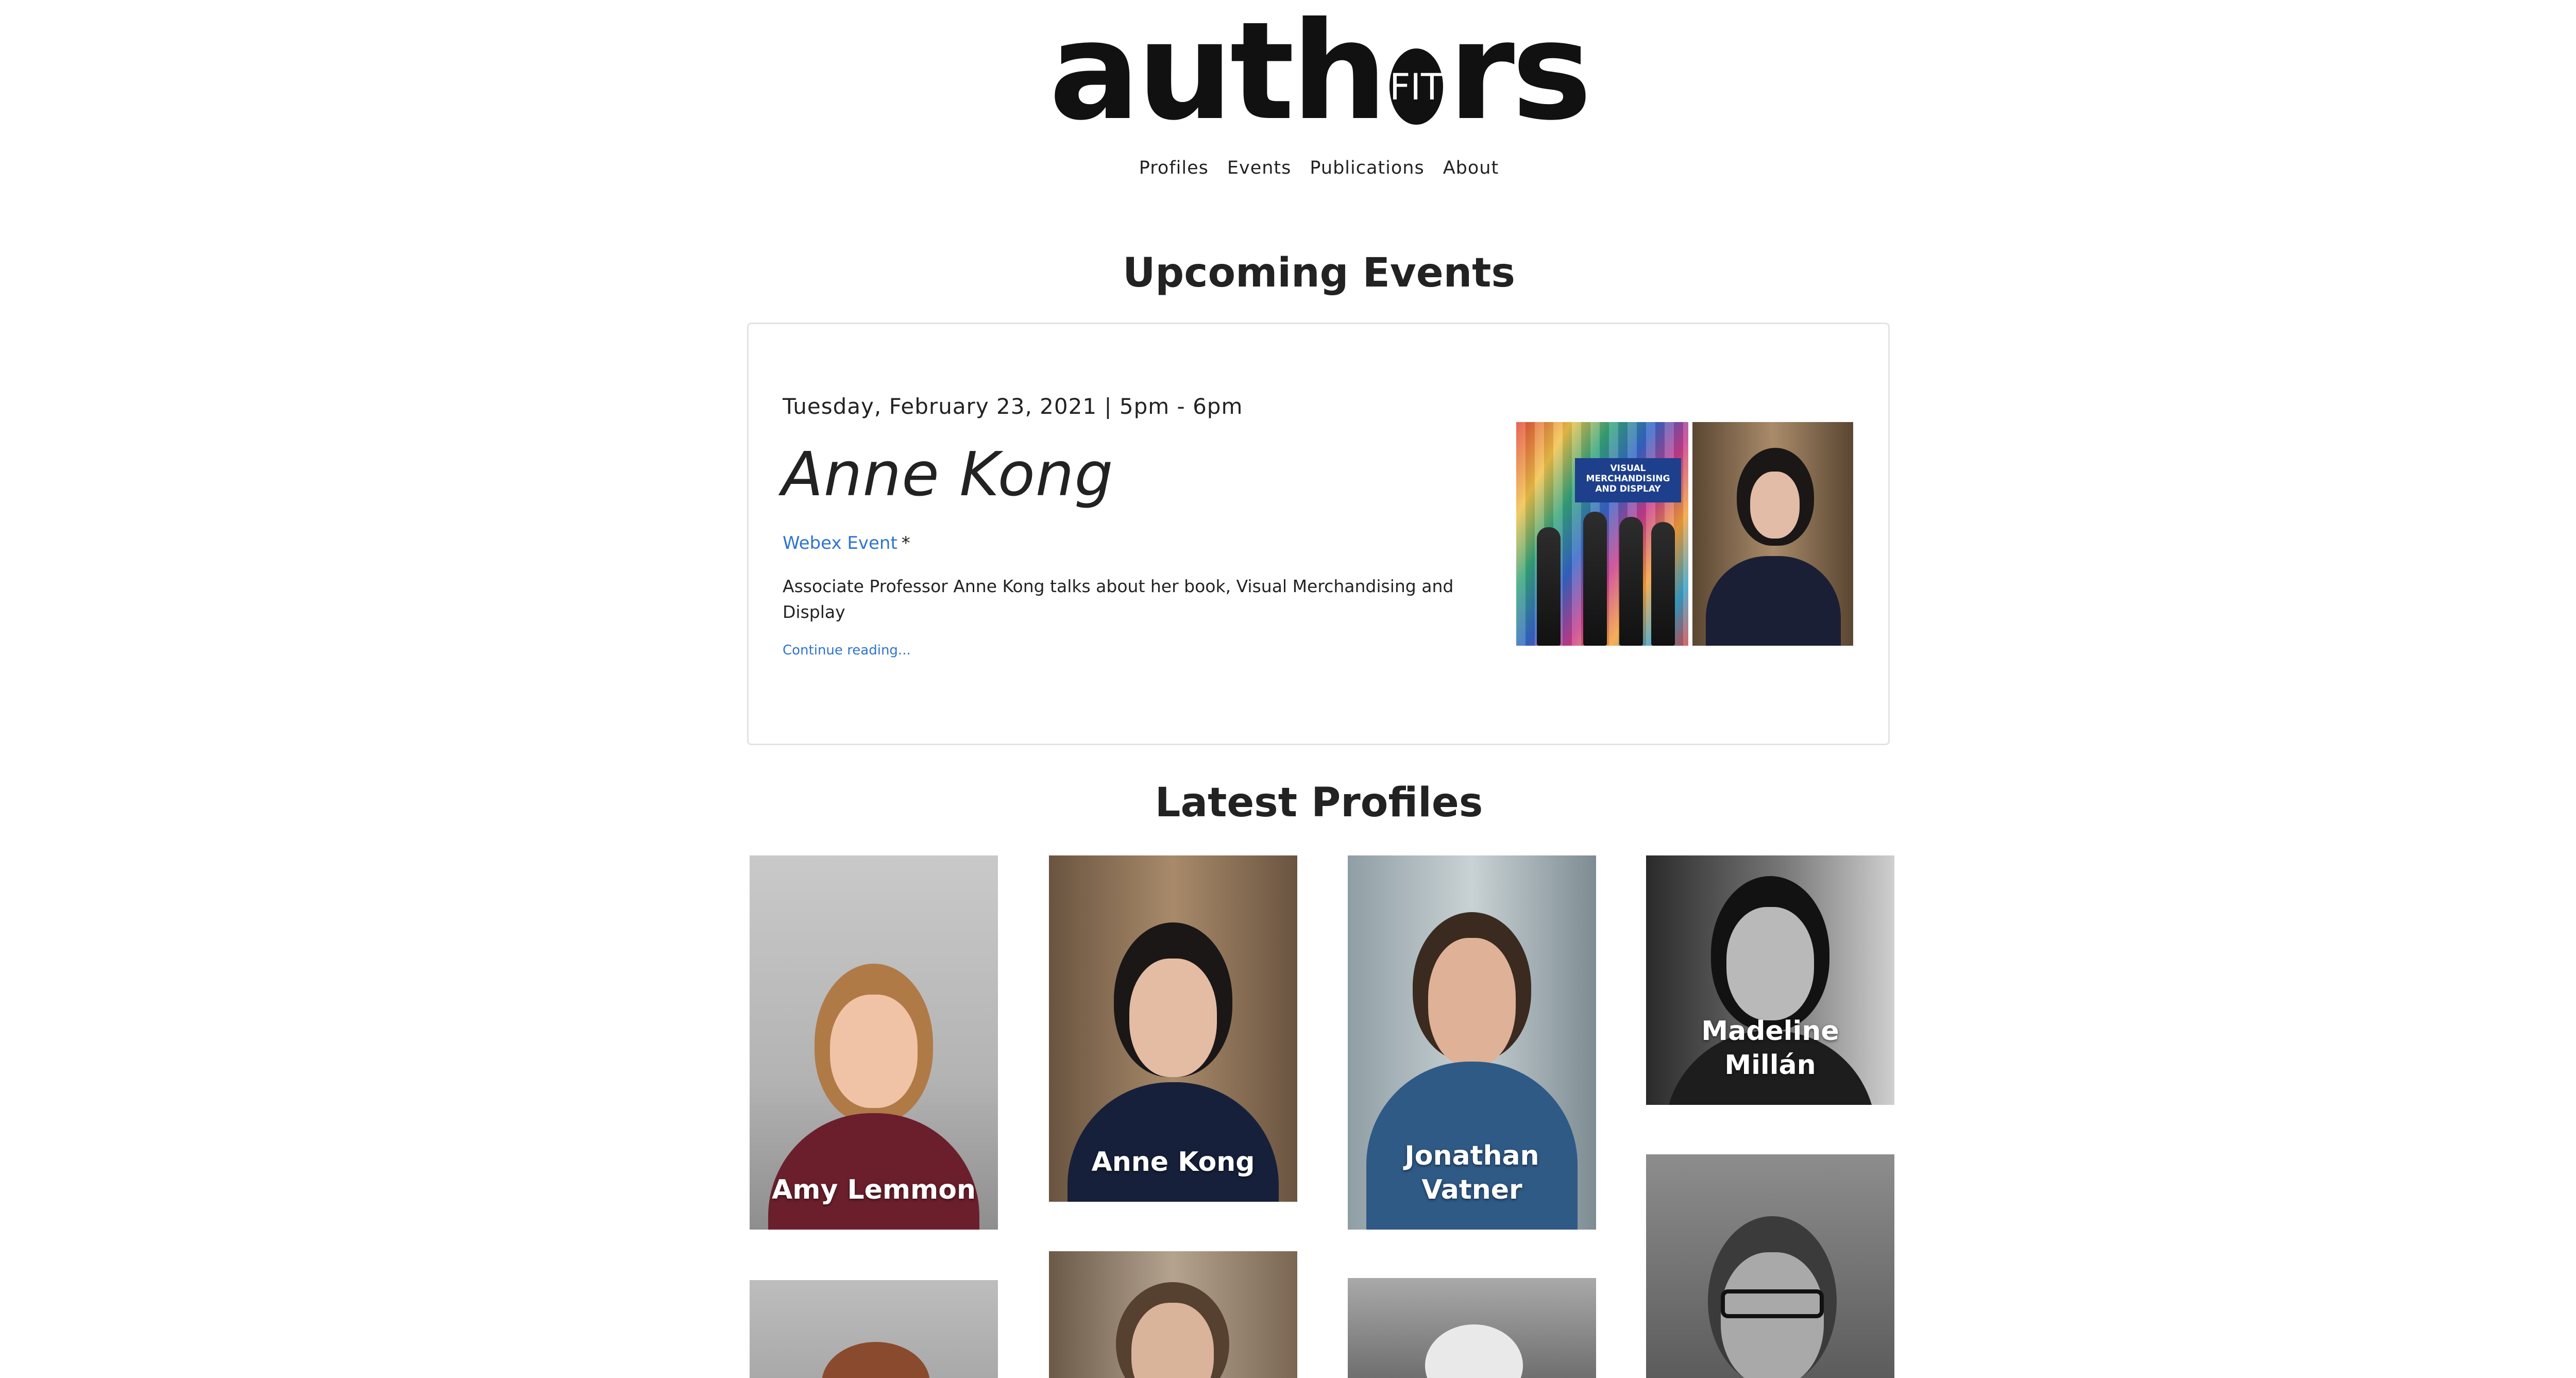 Image resolution: width=2576 pixels, height=1378 pixels. I want to click on profile-card: Jonathan Vatner, so click(1472, 1042).